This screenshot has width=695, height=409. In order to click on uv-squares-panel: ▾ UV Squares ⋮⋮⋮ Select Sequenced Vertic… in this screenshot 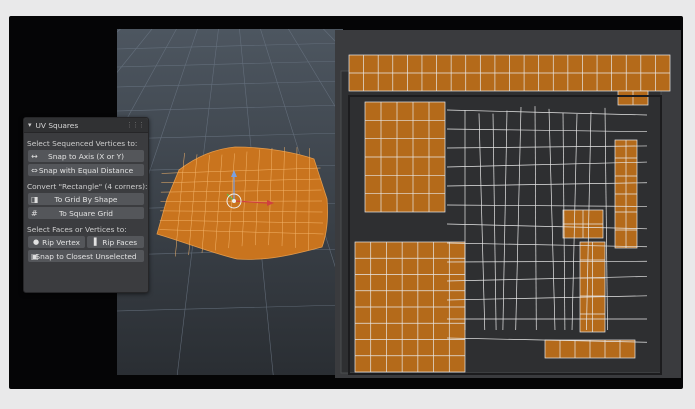, I will do `click(86, 205)`.